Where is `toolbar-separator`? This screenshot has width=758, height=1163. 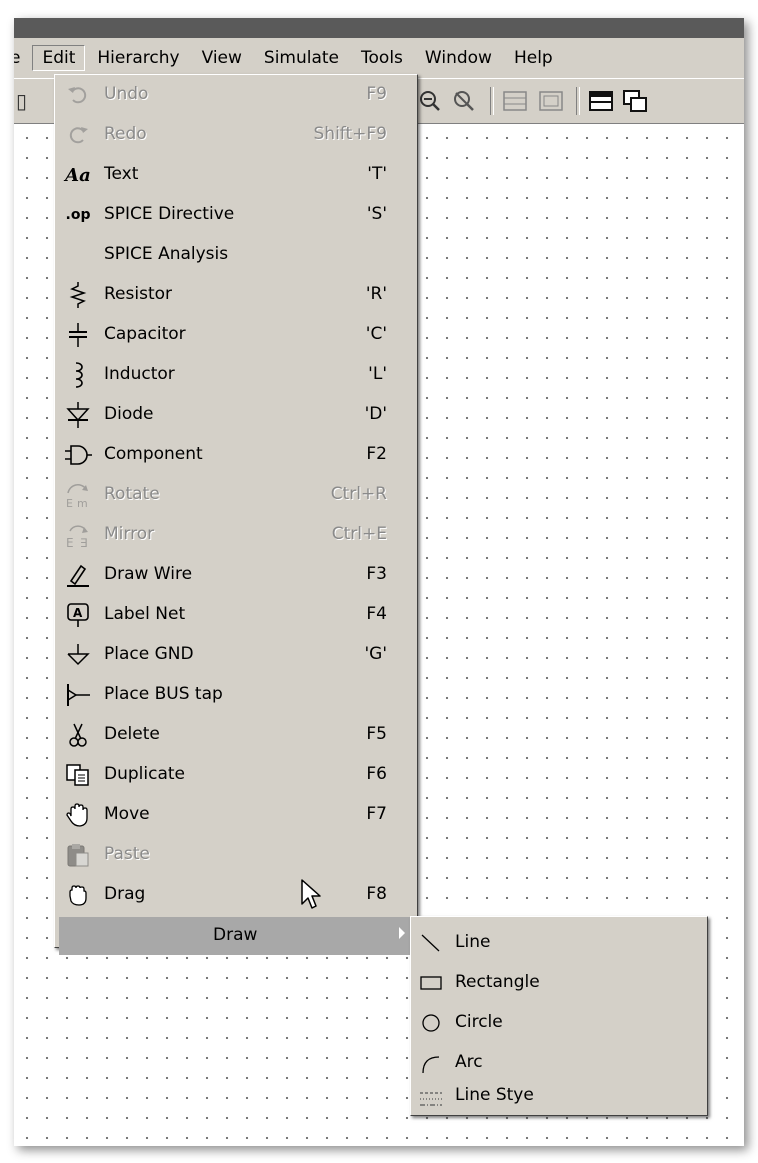
toolbar-separator is located at coordinates (578, 101).